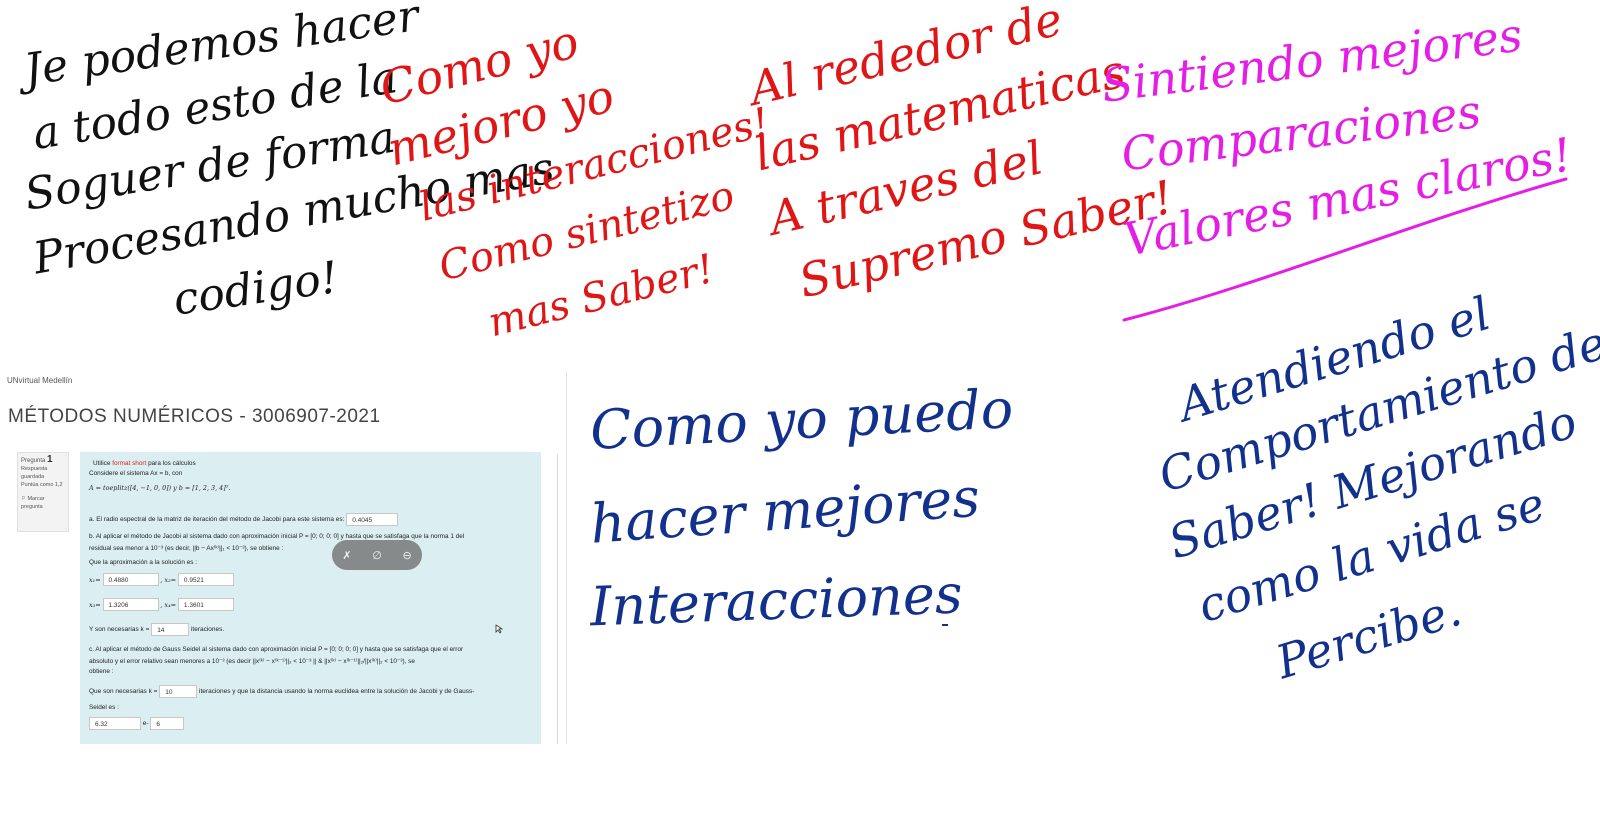  I want to click on x4-input: 1.3601, so click(205, 604).